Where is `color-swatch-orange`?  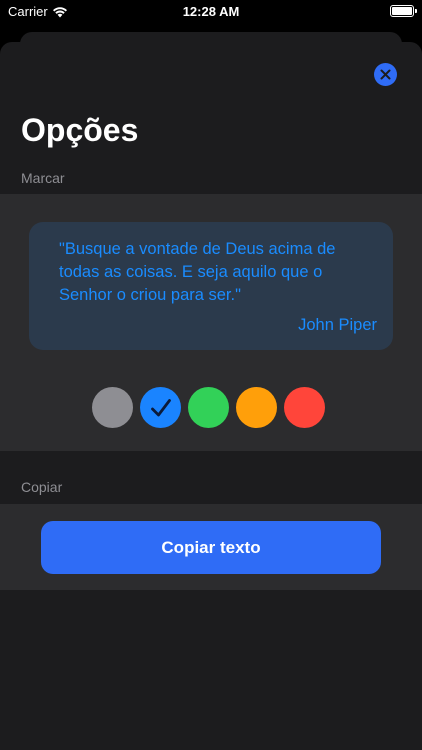
color-swatch-orange is located at coordinates (256, 407).